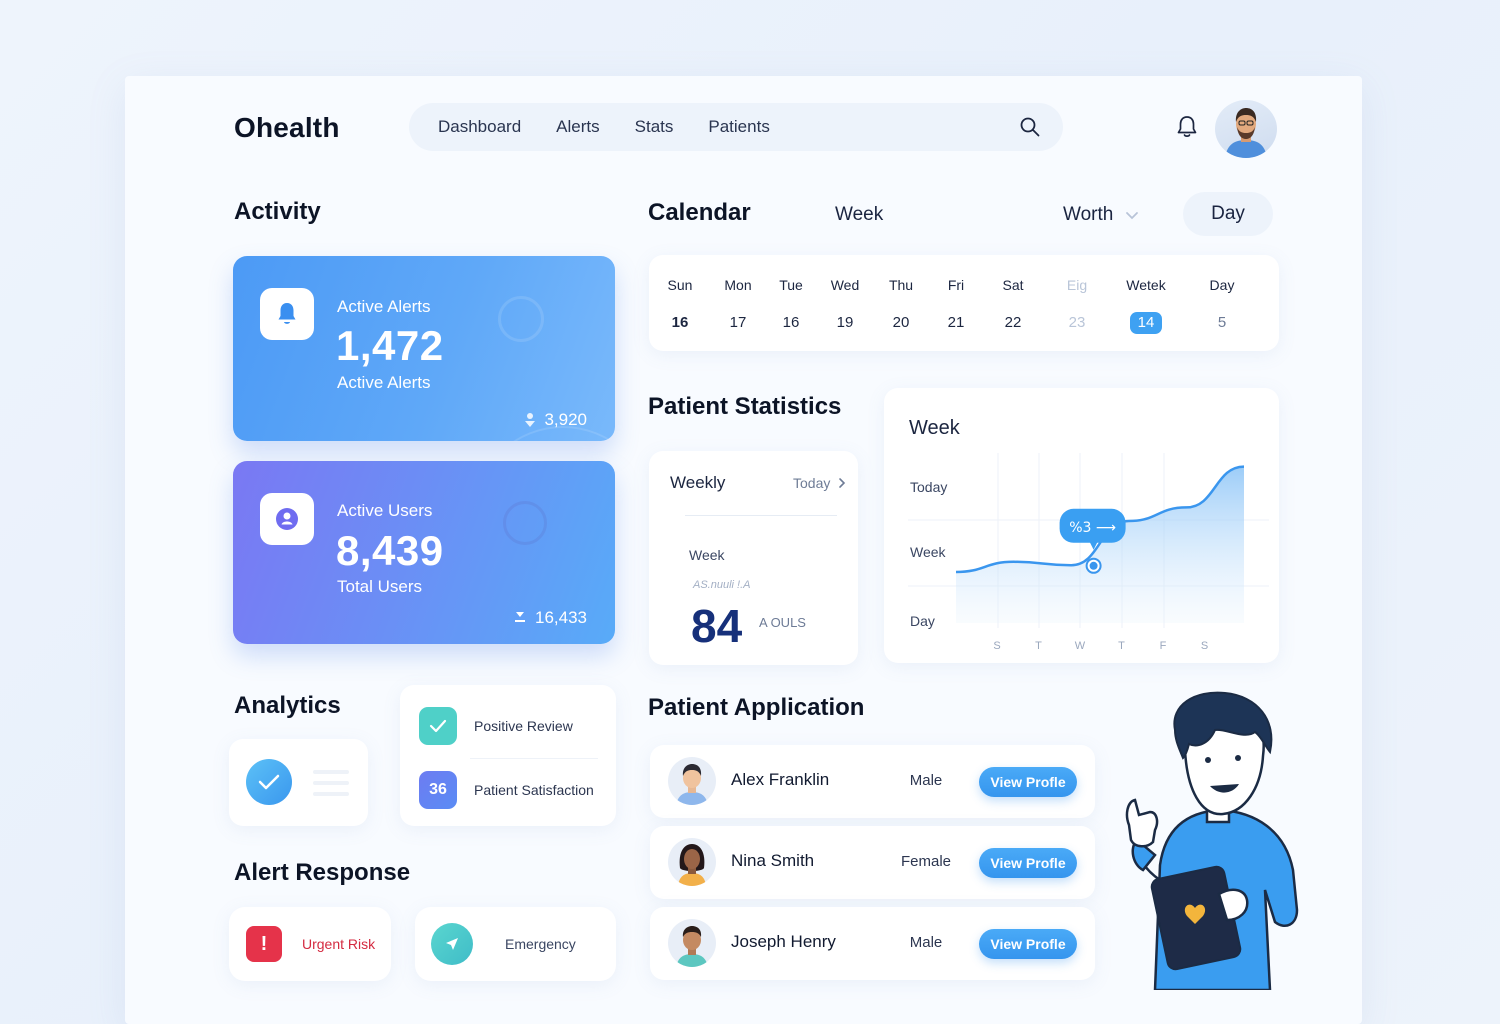 The image size is (1500, 1024). I want to click on weekly-title: Weekly, so click(698, 482).